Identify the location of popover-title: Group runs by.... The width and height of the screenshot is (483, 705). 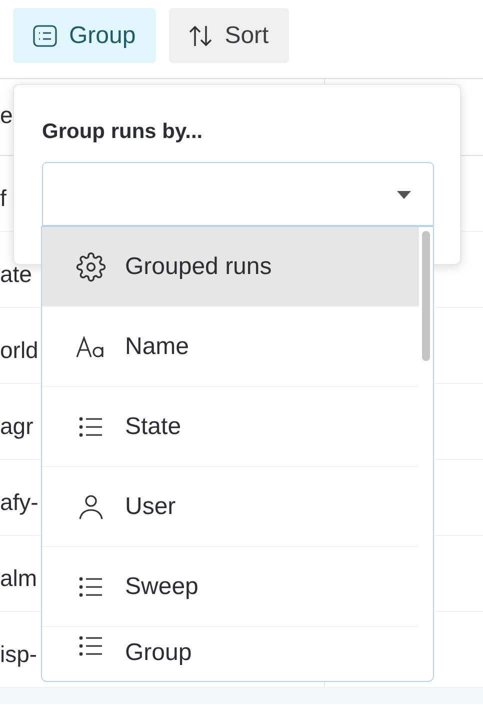
(122, 132).